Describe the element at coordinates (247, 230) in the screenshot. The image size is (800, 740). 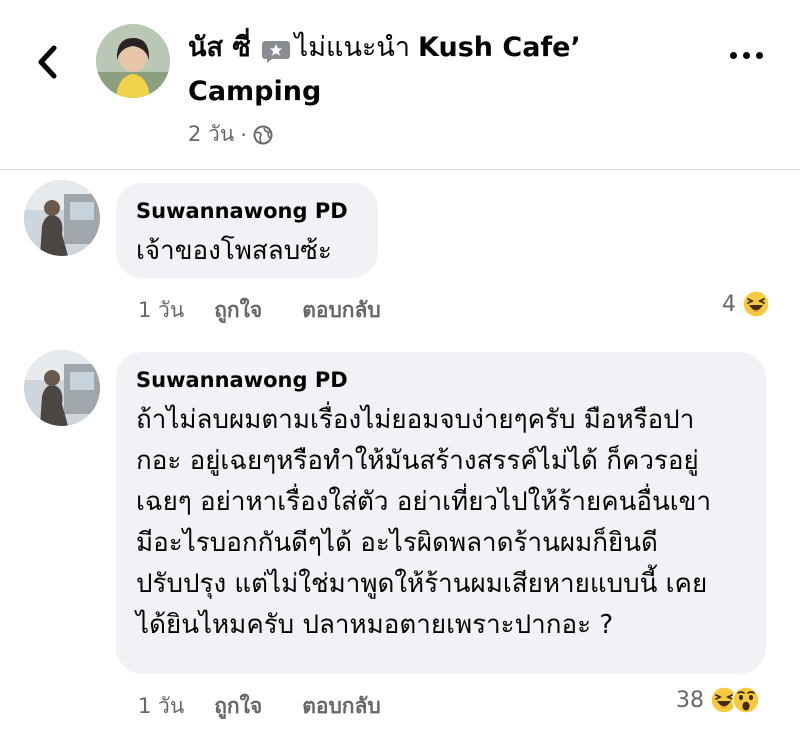
I see `comment-bubble: Suwannawong PD เจ้าของโพสลบซ้ะ` at that location.